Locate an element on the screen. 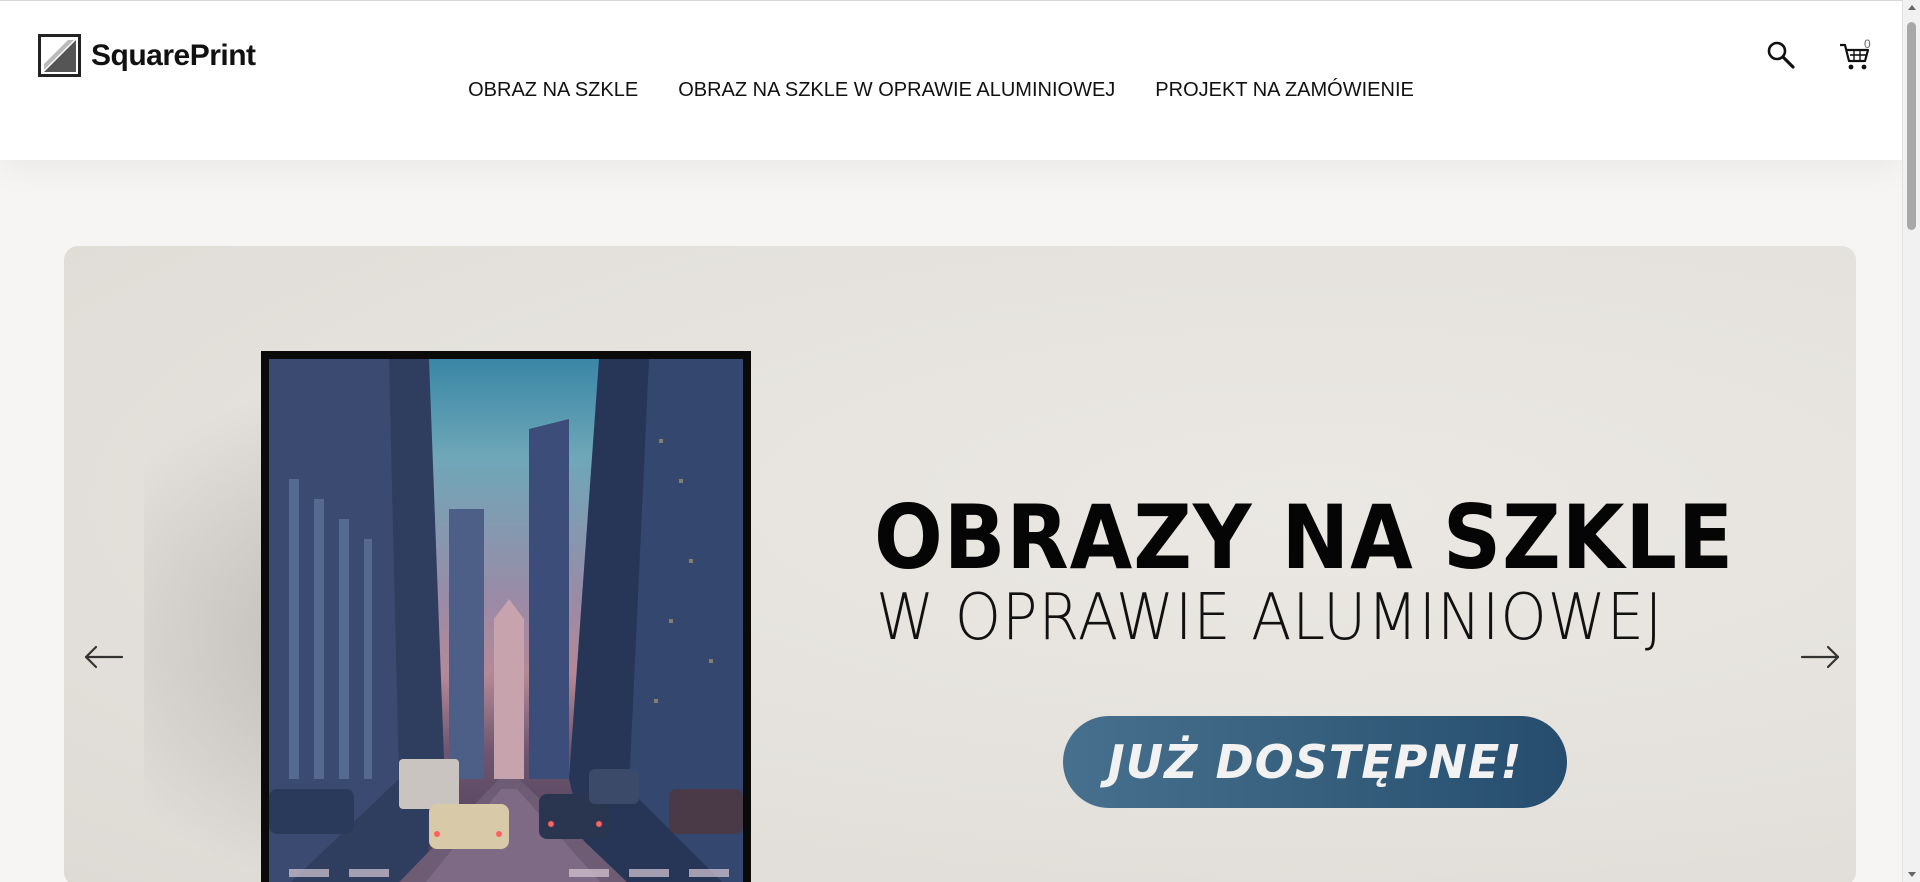 This screenshot has height=882, width=1920. nav-item-obraz-w-oprawie: OBRAZ NA SZKLE W OPRAWIE ALUMINIOWEJ is located at coordinates (896, 90).